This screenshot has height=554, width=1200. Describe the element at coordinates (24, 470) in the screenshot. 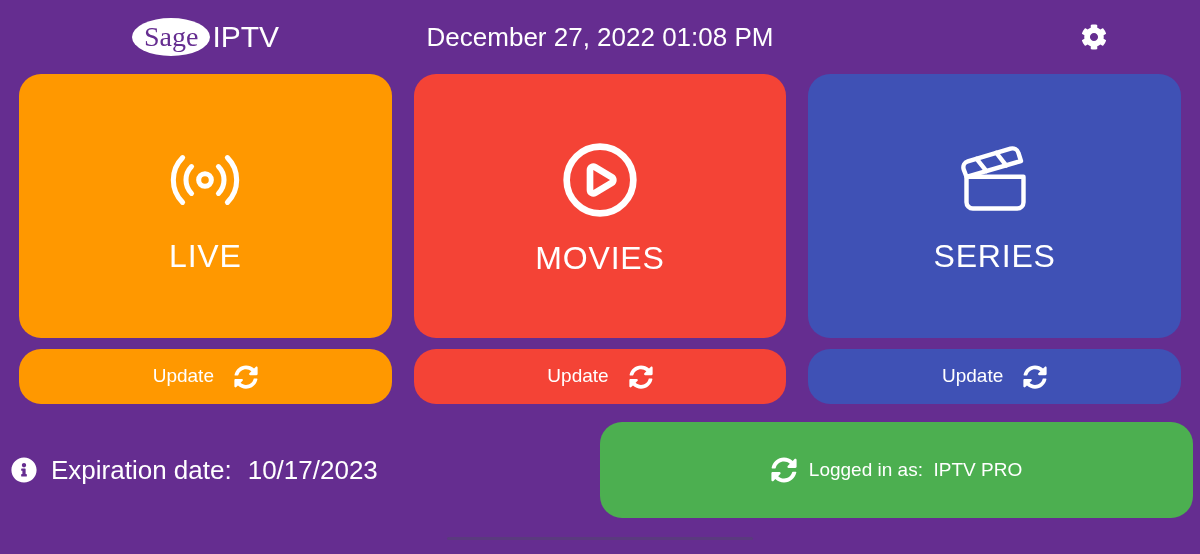

I see `info-icon` at that location.